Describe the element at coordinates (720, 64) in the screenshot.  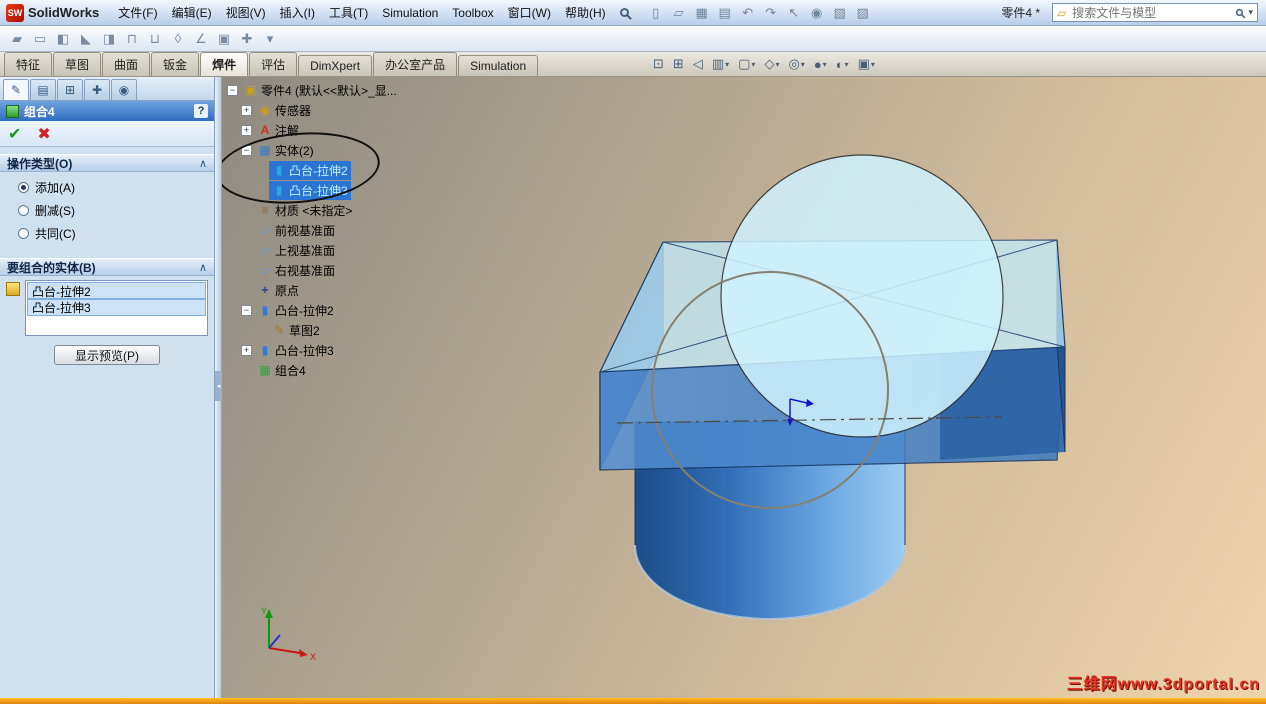
I see `section-view-icon: ▥ ▾` at that location.